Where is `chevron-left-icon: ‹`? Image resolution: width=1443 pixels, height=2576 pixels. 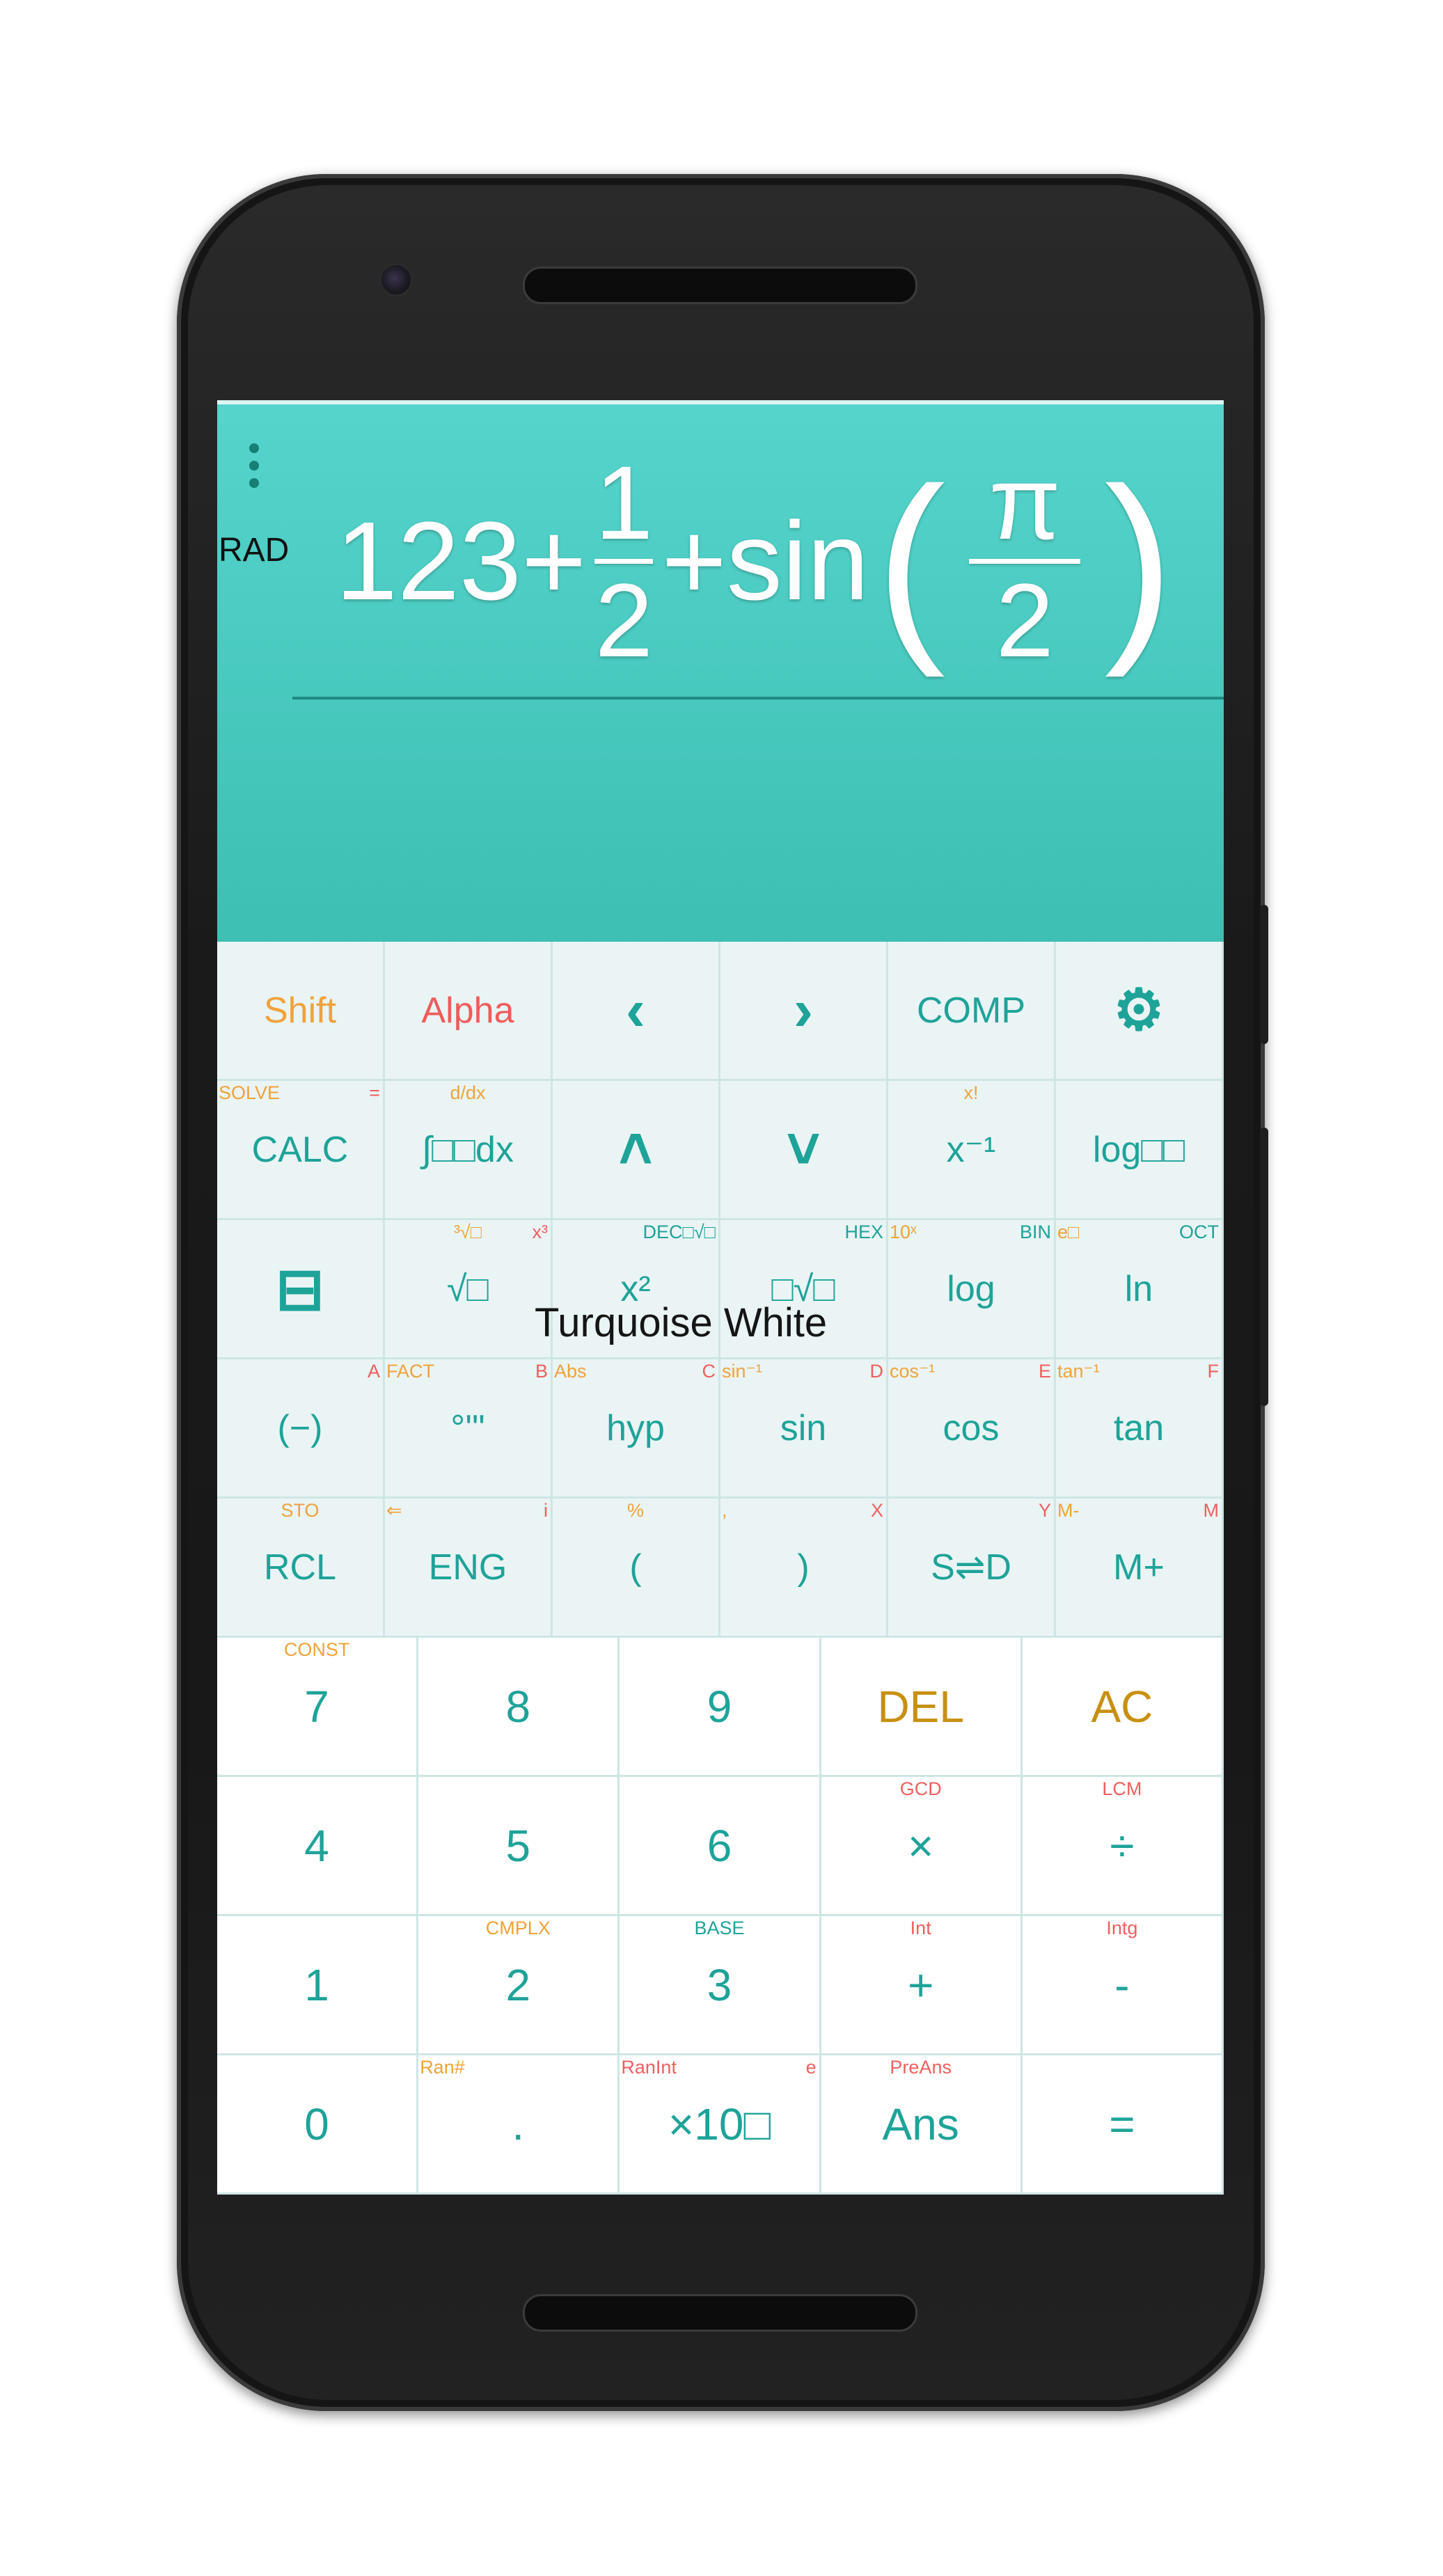
chevron-left-icon: ‹ is located at coordinates (635, 1010).